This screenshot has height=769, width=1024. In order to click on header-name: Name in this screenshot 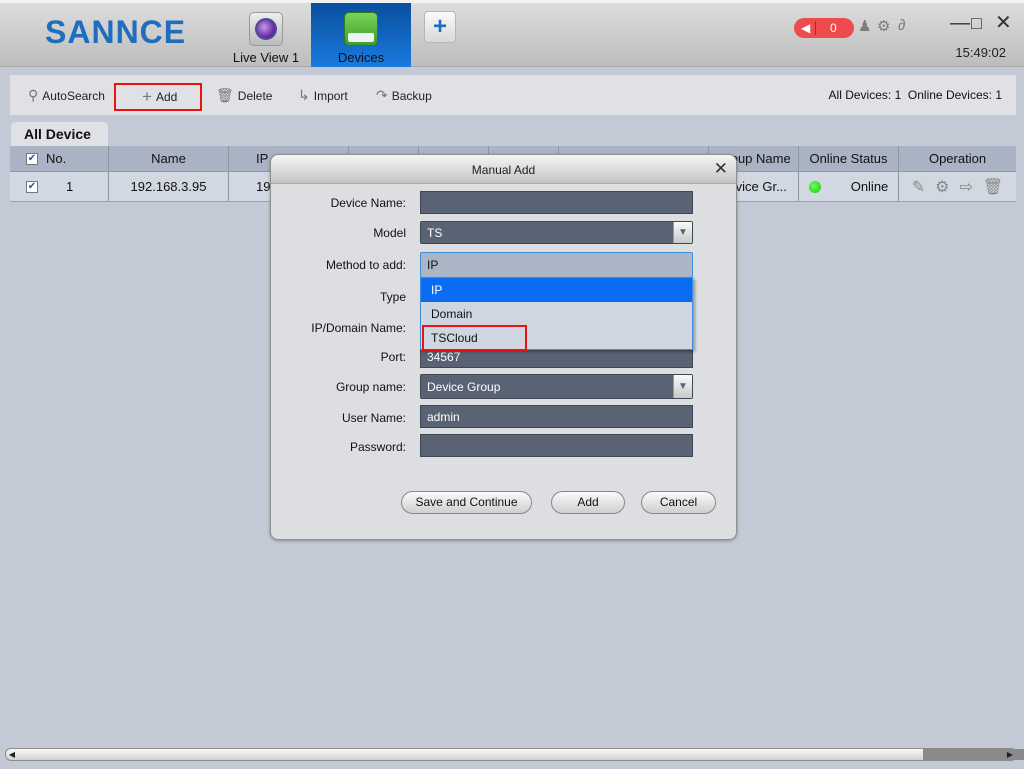, I will do `click(169, 158)`.